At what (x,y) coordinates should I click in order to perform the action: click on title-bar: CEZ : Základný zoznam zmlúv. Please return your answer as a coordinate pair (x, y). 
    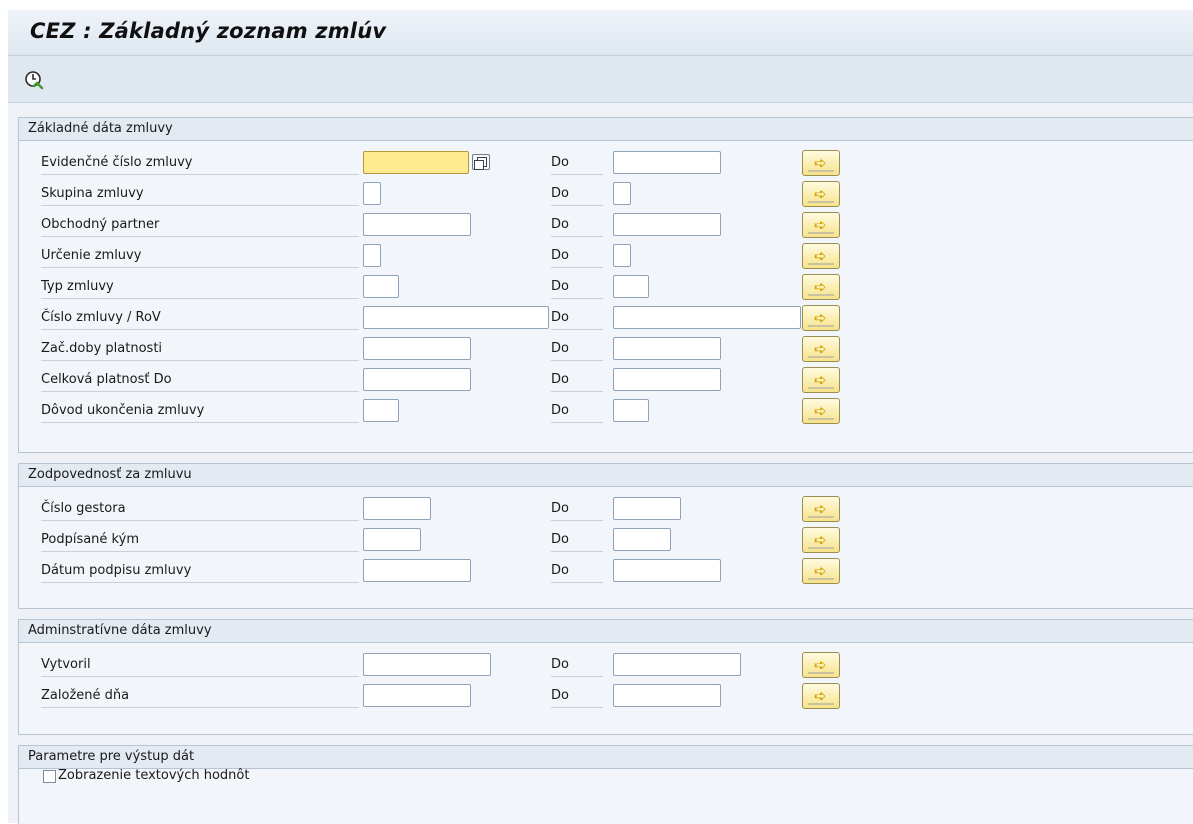
    Looking at the image, I should click on (600, 33).